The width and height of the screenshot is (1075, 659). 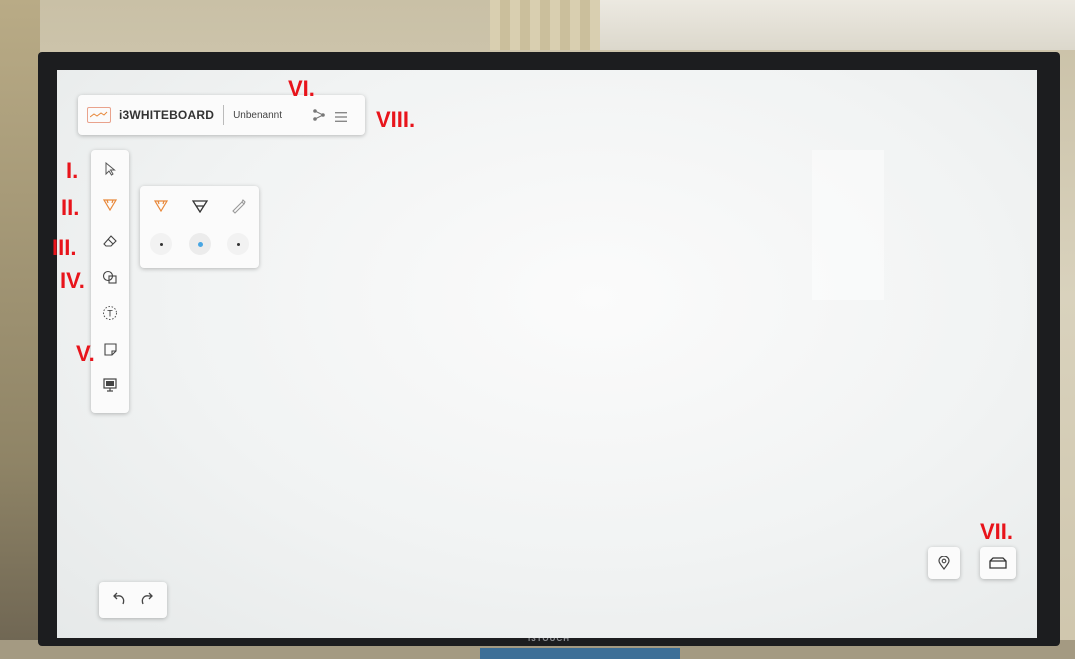 I want to click on outline-pen-option, so click(x=200, y=206).